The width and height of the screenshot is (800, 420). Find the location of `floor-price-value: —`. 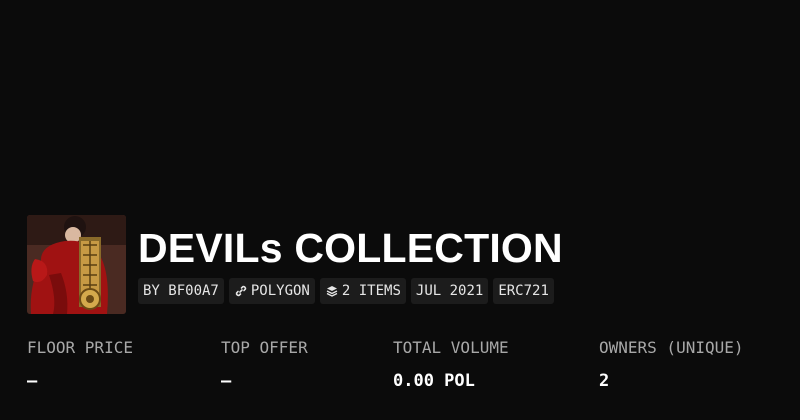

floor-price-value: — is located at coordinates (32, 381).